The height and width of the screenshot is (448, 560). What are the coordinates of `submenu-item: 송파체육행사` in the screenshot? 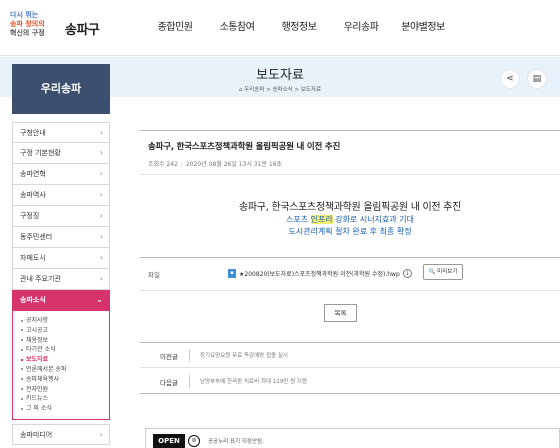 It's located at (65, 380).